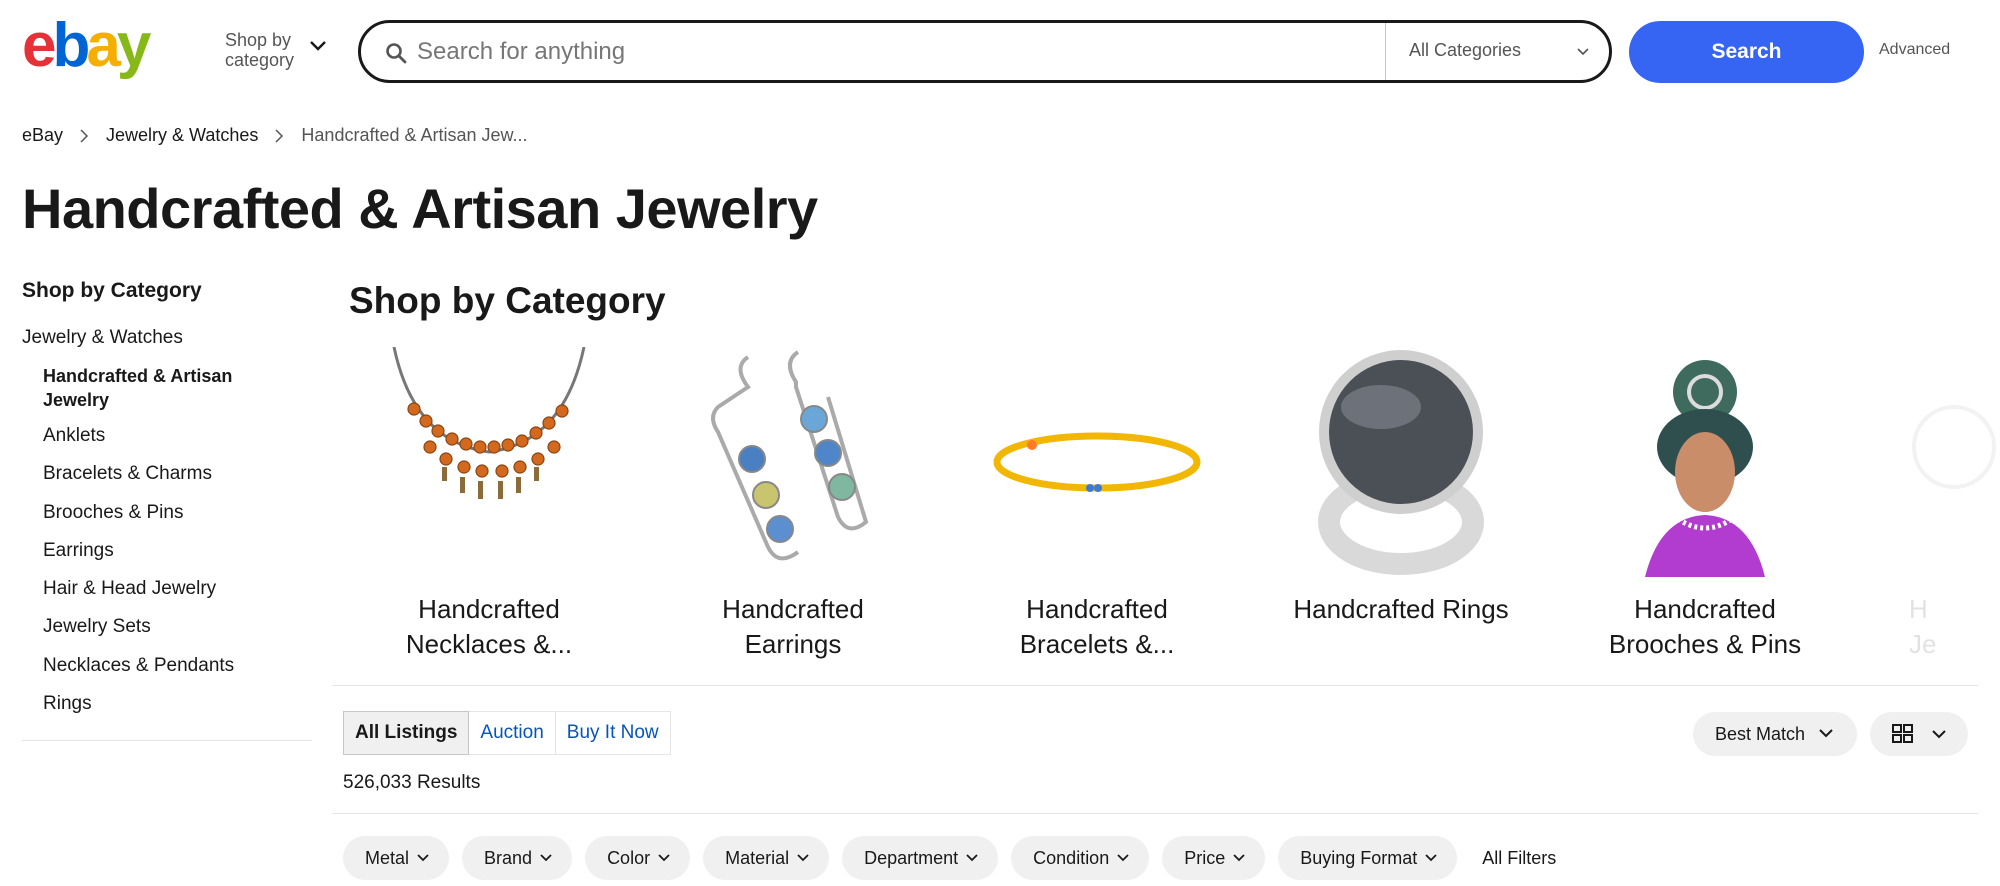 This screenshot has width=2000, height=886. What do you see at coordinates (1401, 609) in the screenshot?
I see `category-tile-label-line-1: Handcrafted Rings` at bounding box center [1401, 609].